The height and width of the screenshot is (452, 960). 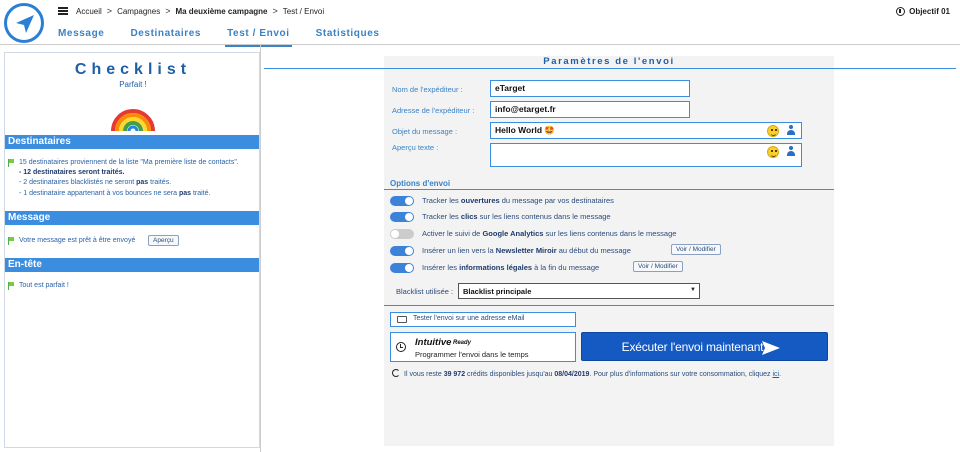 I want to click on user-circle-icon, so click(x=901, y=11).